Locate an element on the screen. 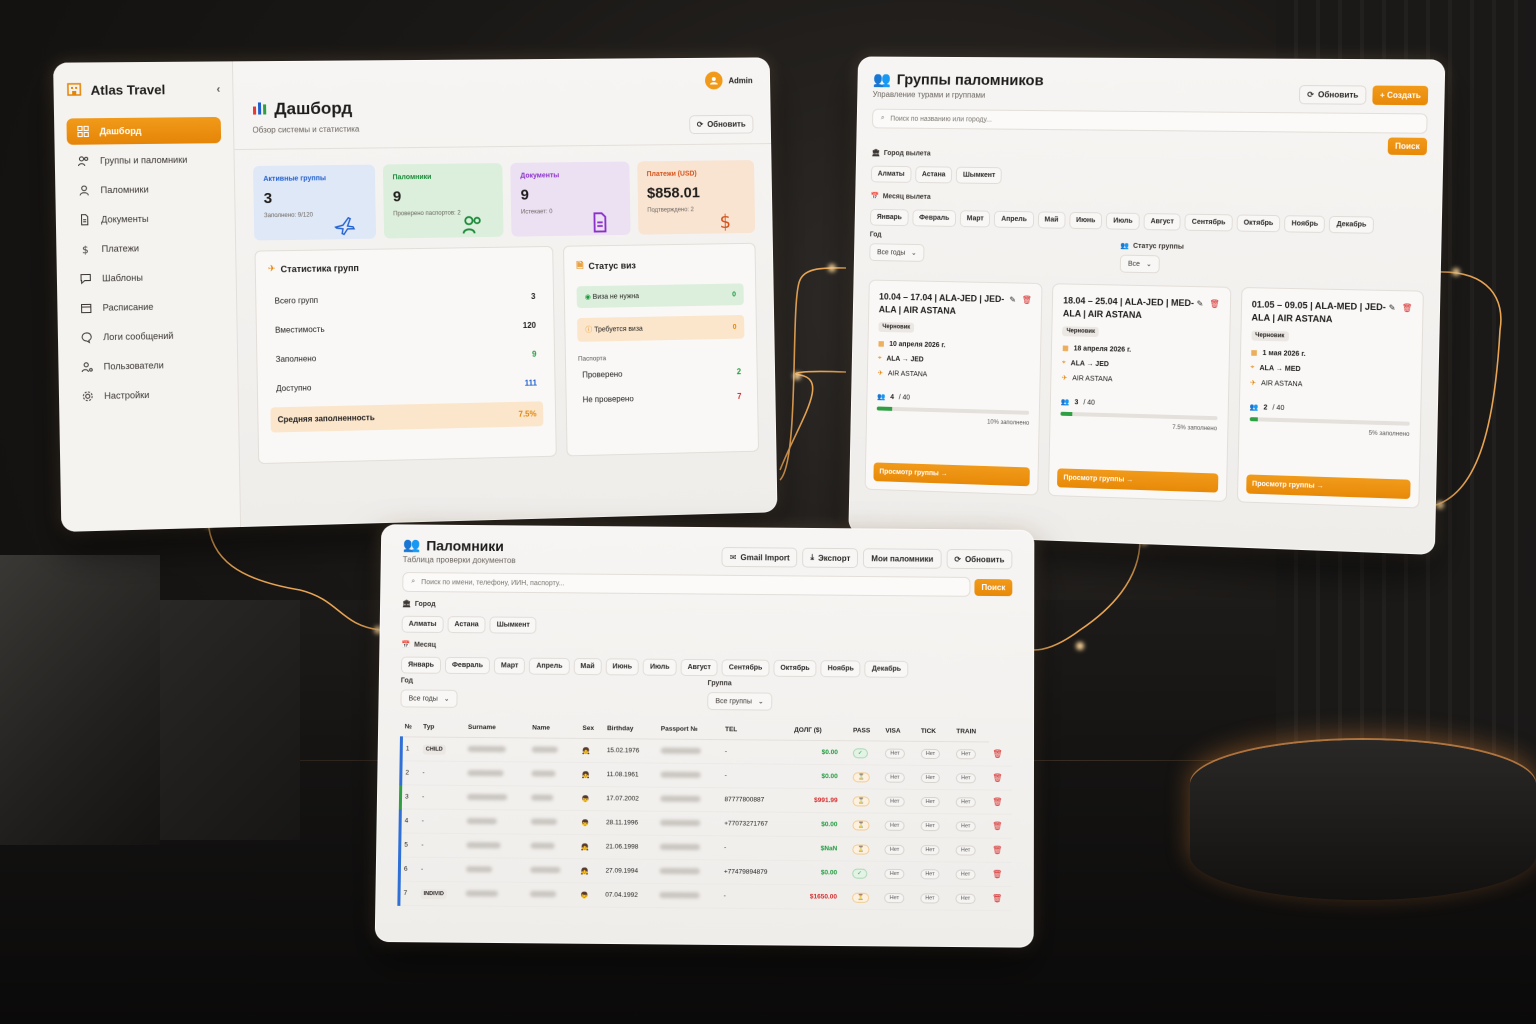  pilgrims-search-button: Поиск is located at coordinates (993, 587).